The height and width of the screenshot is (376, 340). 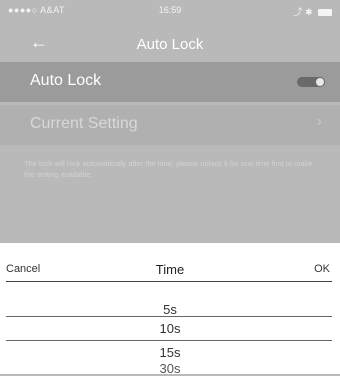 What do you see at coordinates (170, 125) in the screenshot?
I see `current-setting-row: Current Setting ›` at bounding box center [170, 125].